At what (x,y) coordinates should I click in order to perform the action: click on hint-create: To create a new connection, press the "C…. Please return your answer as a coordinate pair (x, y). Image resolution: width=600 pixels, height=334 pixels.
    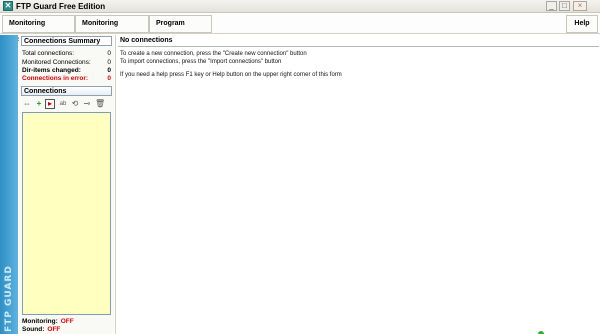
    Looking at the image, I should click on (213, 54).